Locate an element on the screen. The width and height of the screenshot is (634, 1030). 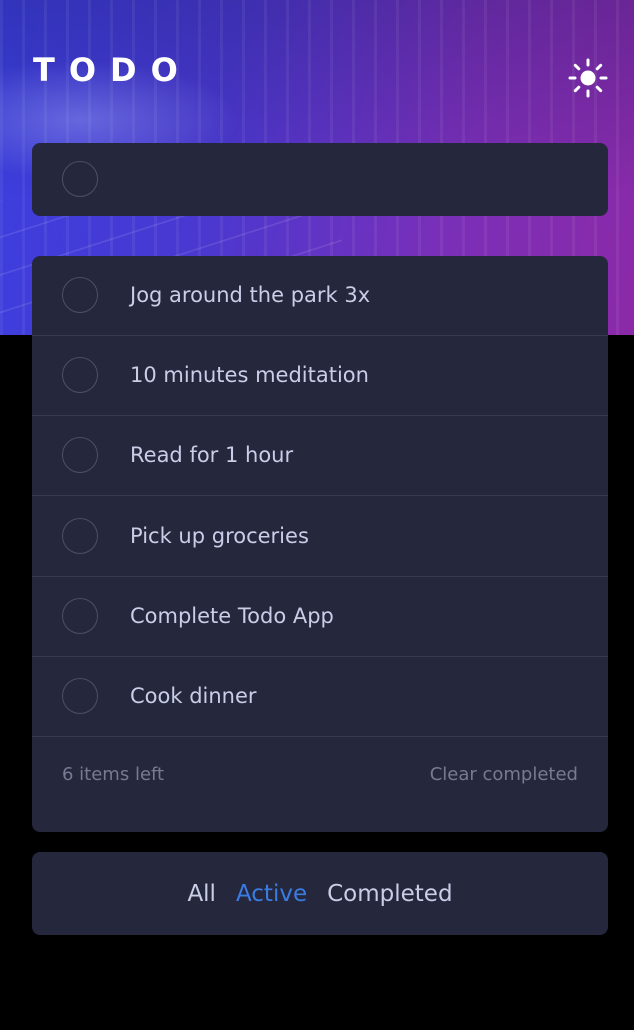
todo-label: 10 minutes meditation is located at coordinates (249, 375).